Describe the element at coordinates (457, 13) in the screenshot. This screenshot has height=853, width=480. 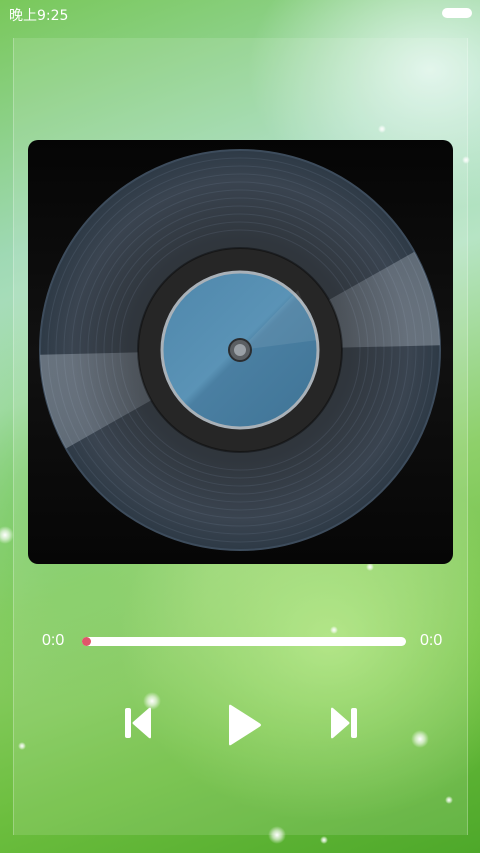
I see `battery-icon` at that location.